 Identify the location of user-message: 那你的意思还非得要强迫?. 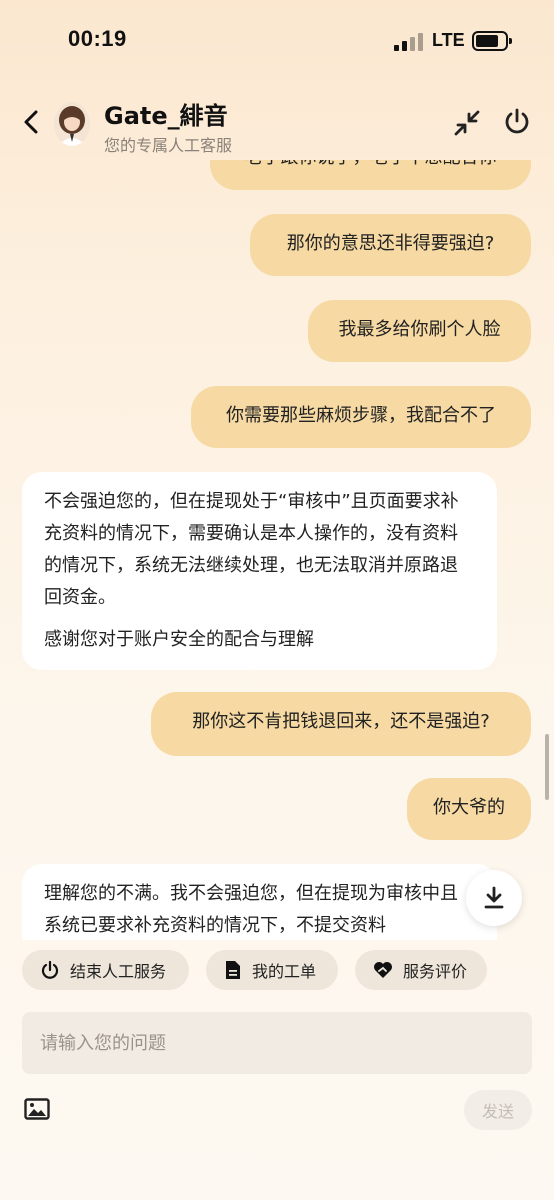
(390, 245).